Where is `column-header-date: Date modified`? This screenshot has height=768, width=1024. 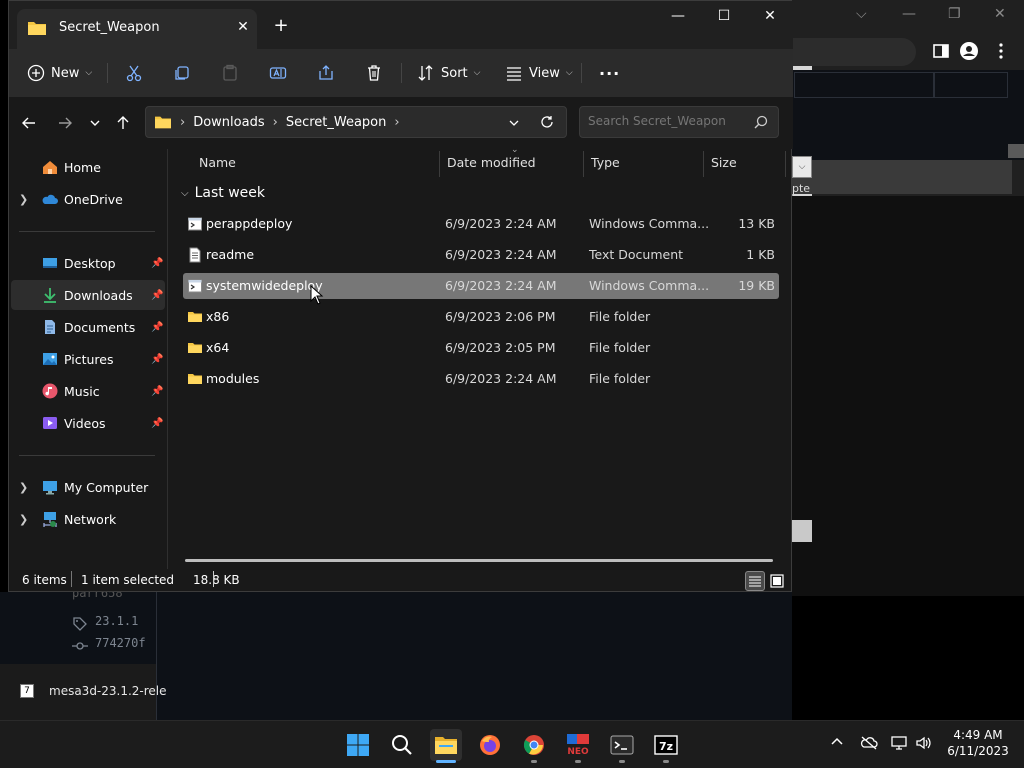 column-header-date: Date modified is located at coordinates (491, 162).